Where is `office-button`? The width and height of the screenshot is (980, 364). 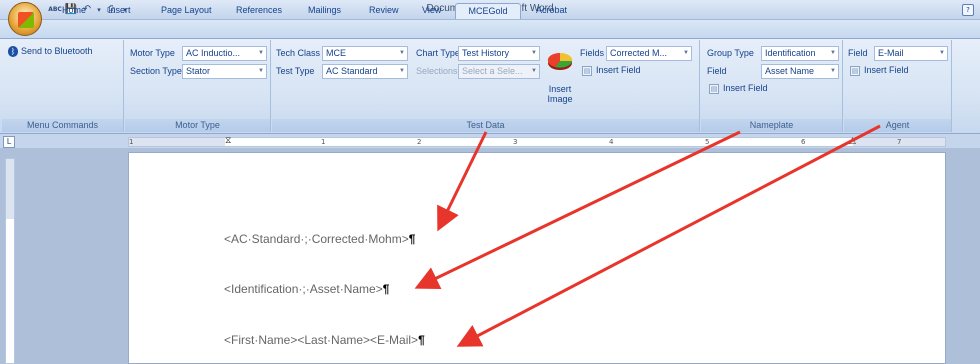
office-button is located at coordinates (25, 19).